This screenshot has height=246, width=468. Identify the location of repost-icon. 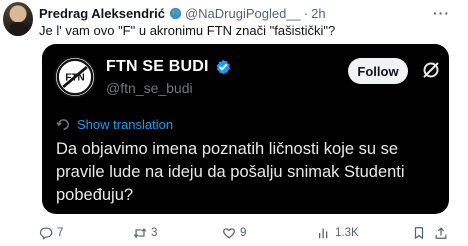
(140, 233).